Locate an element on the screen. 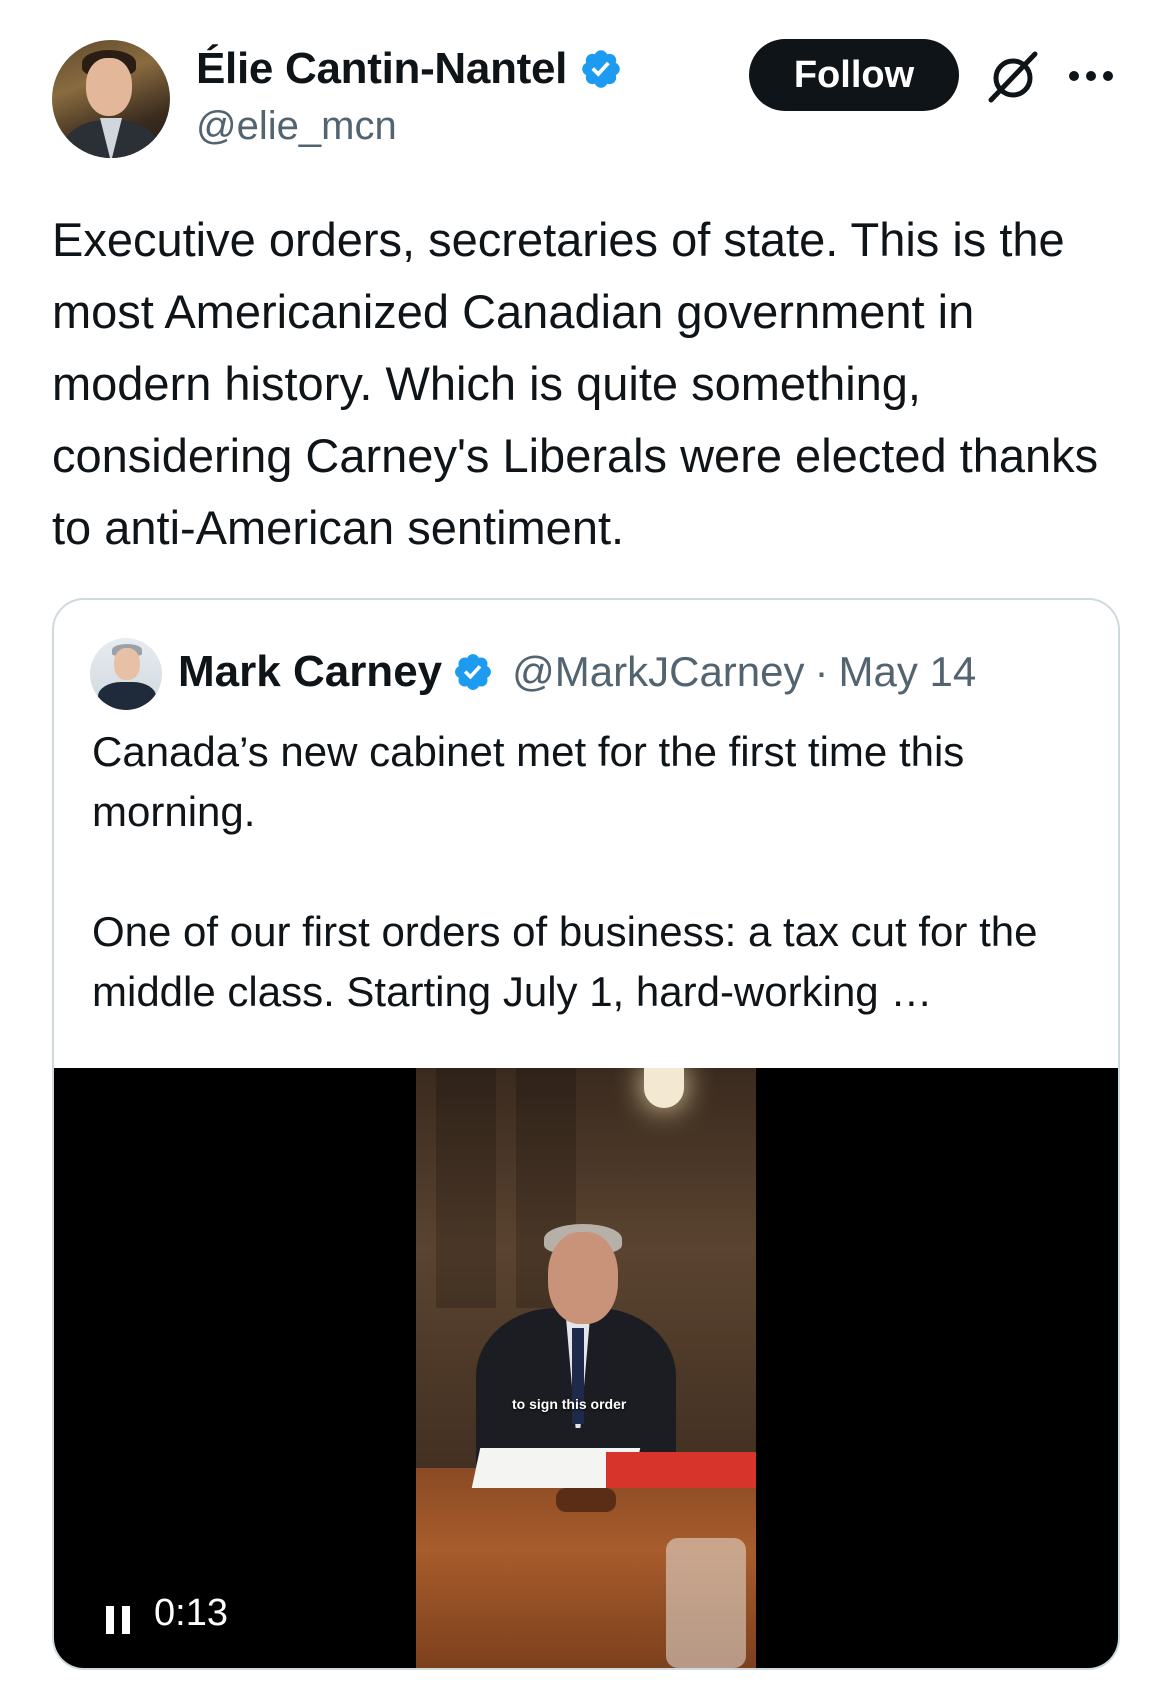 The height and width of the screenshot is (1699, 1170). author-handle: @elie_mcn is located at coordinates (296, 126).